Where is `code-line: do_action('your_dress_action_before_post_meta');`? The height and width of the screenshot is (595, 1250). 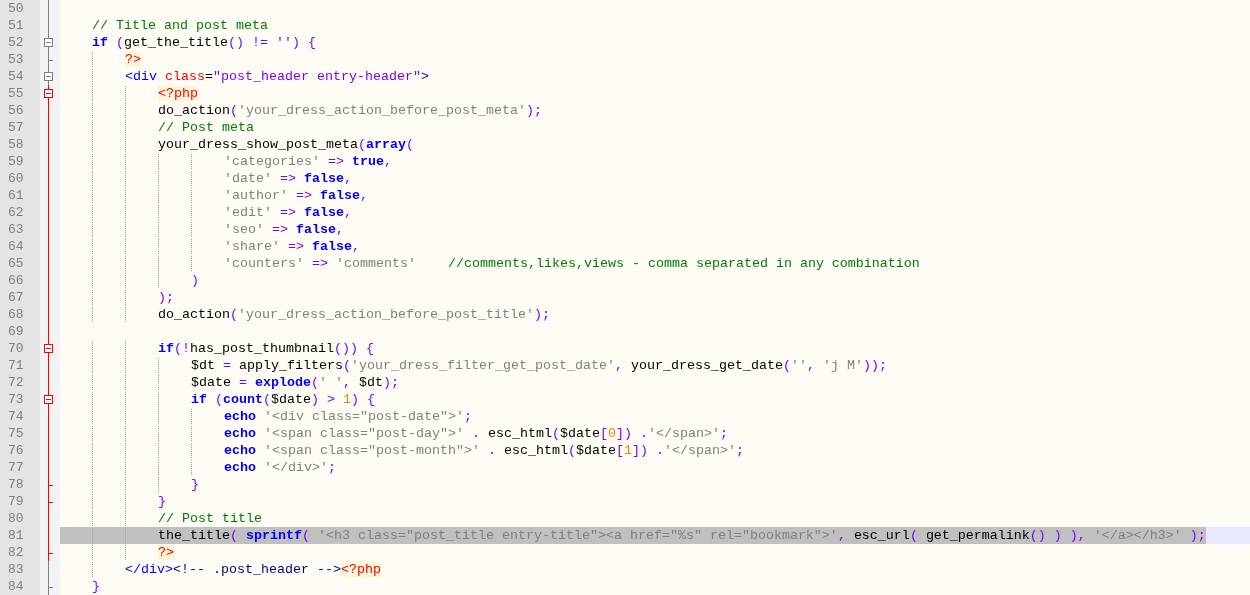 code-line: do_action('your_dress_action_before_post_meta'); is located at coordinates (301, 110).